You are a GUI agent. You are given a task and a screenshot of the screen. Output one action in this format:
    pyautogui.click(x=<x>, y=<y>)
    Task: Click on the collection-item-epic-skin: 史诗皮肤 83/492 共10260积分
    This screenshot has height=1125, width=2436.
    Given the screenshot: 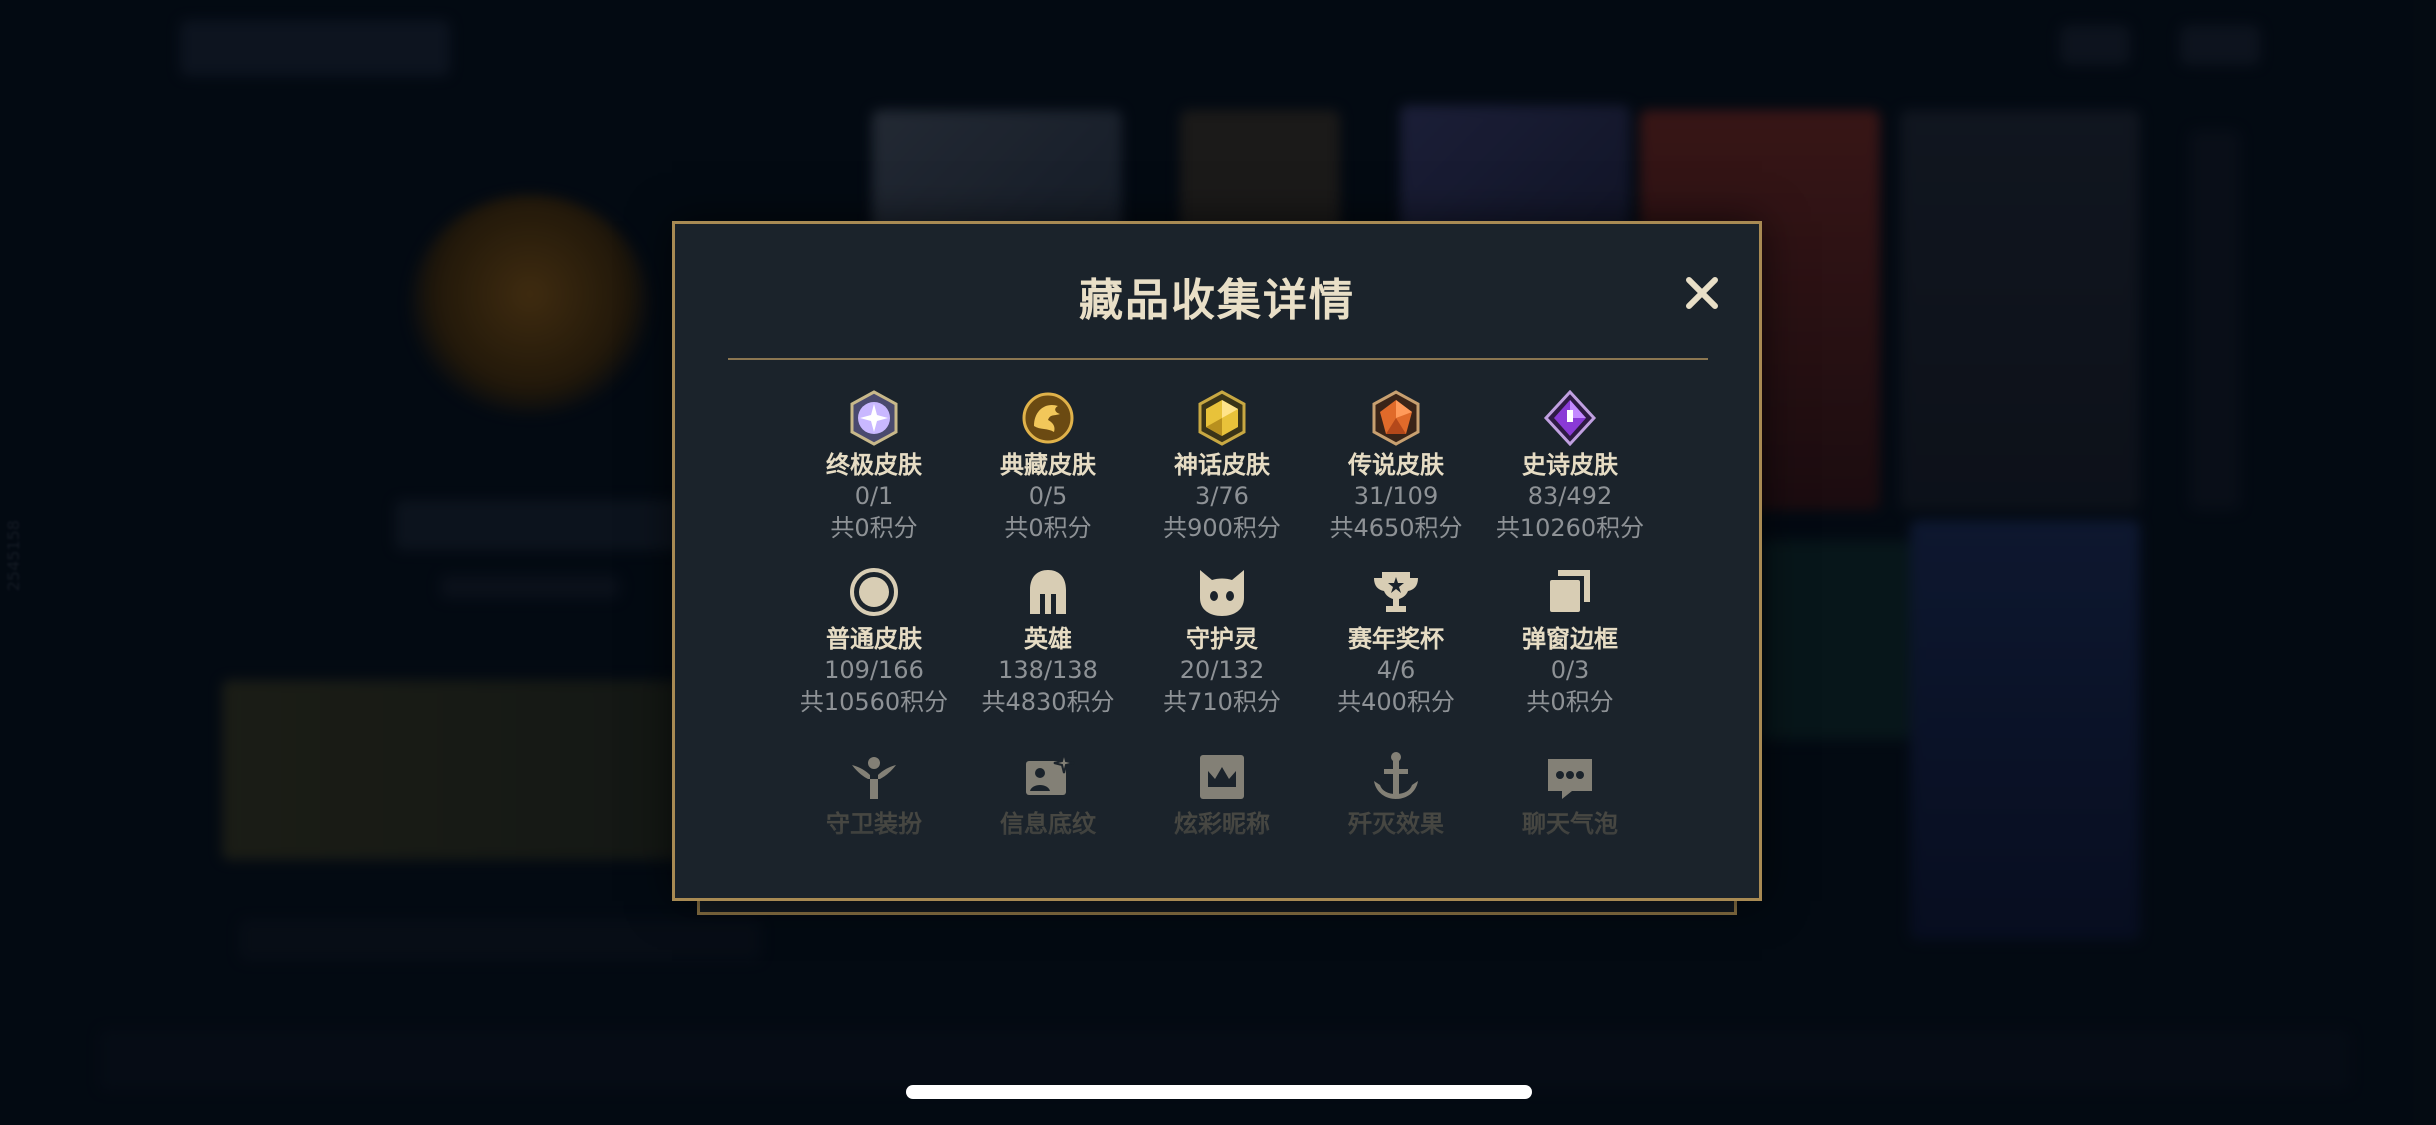 What is the action you would take?
    pyautogui.click(x=1570, y=467)
    